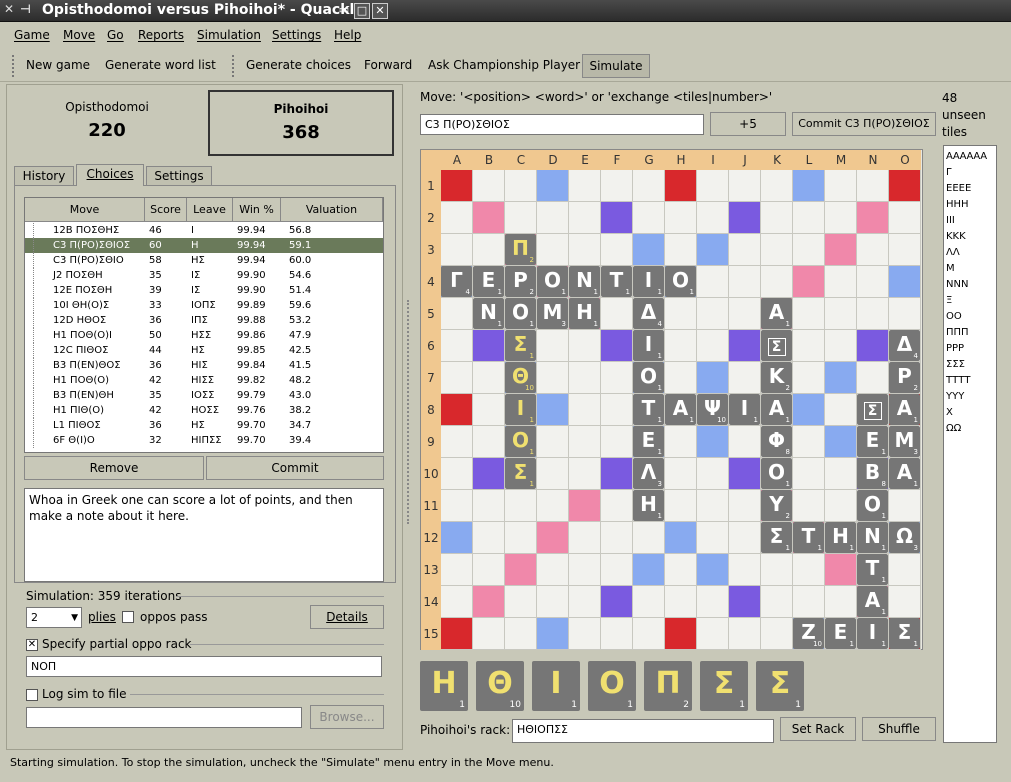 The image size is (1011, 782). Describe the element at coordinates (58, 65) in the screenshot. I see `new-game-button: New game` at that location.